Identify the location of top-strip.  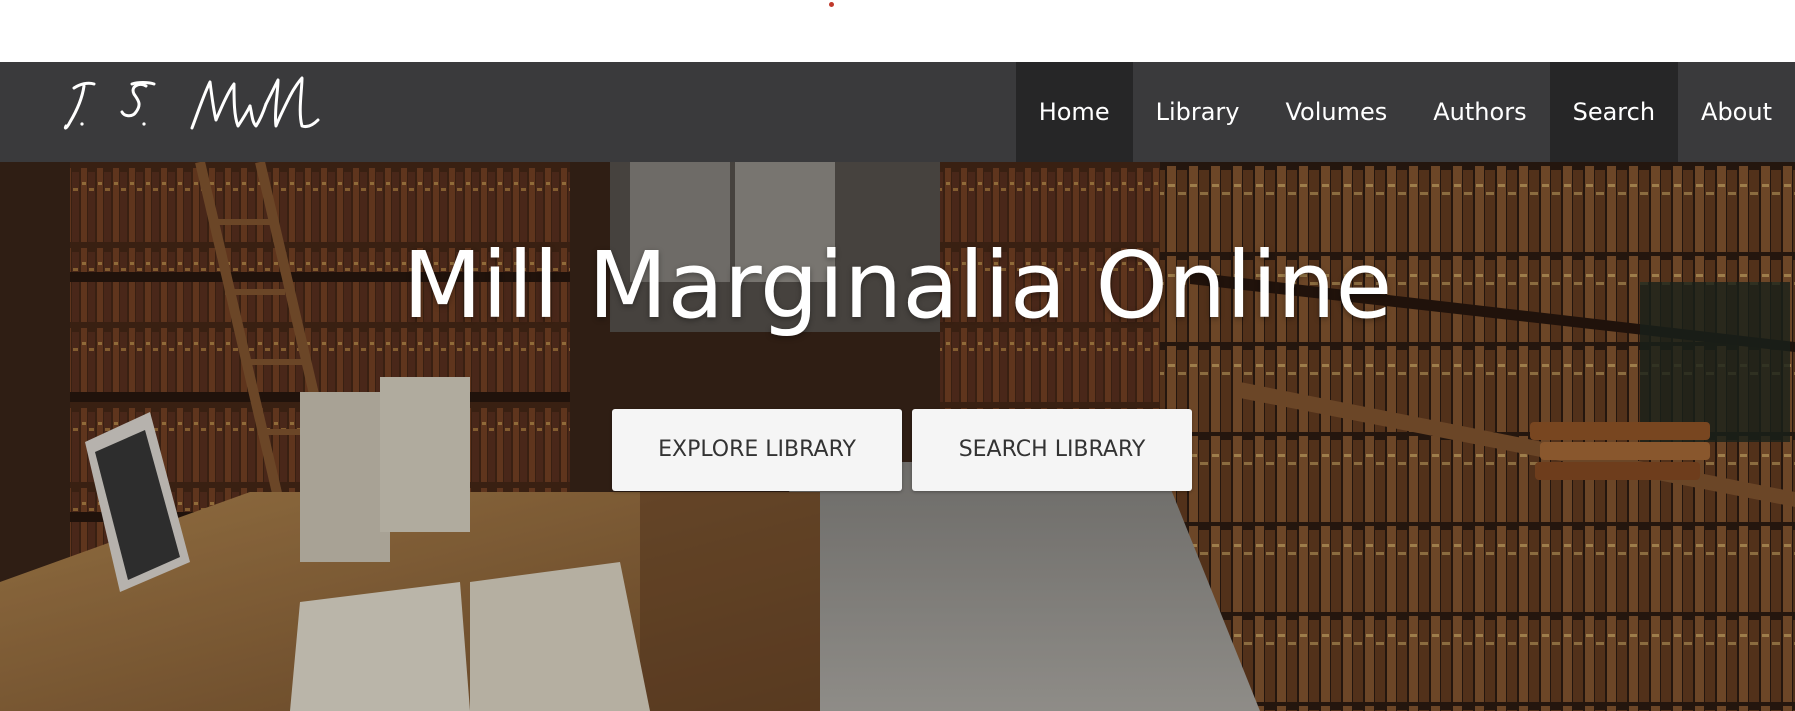
(897, 31).